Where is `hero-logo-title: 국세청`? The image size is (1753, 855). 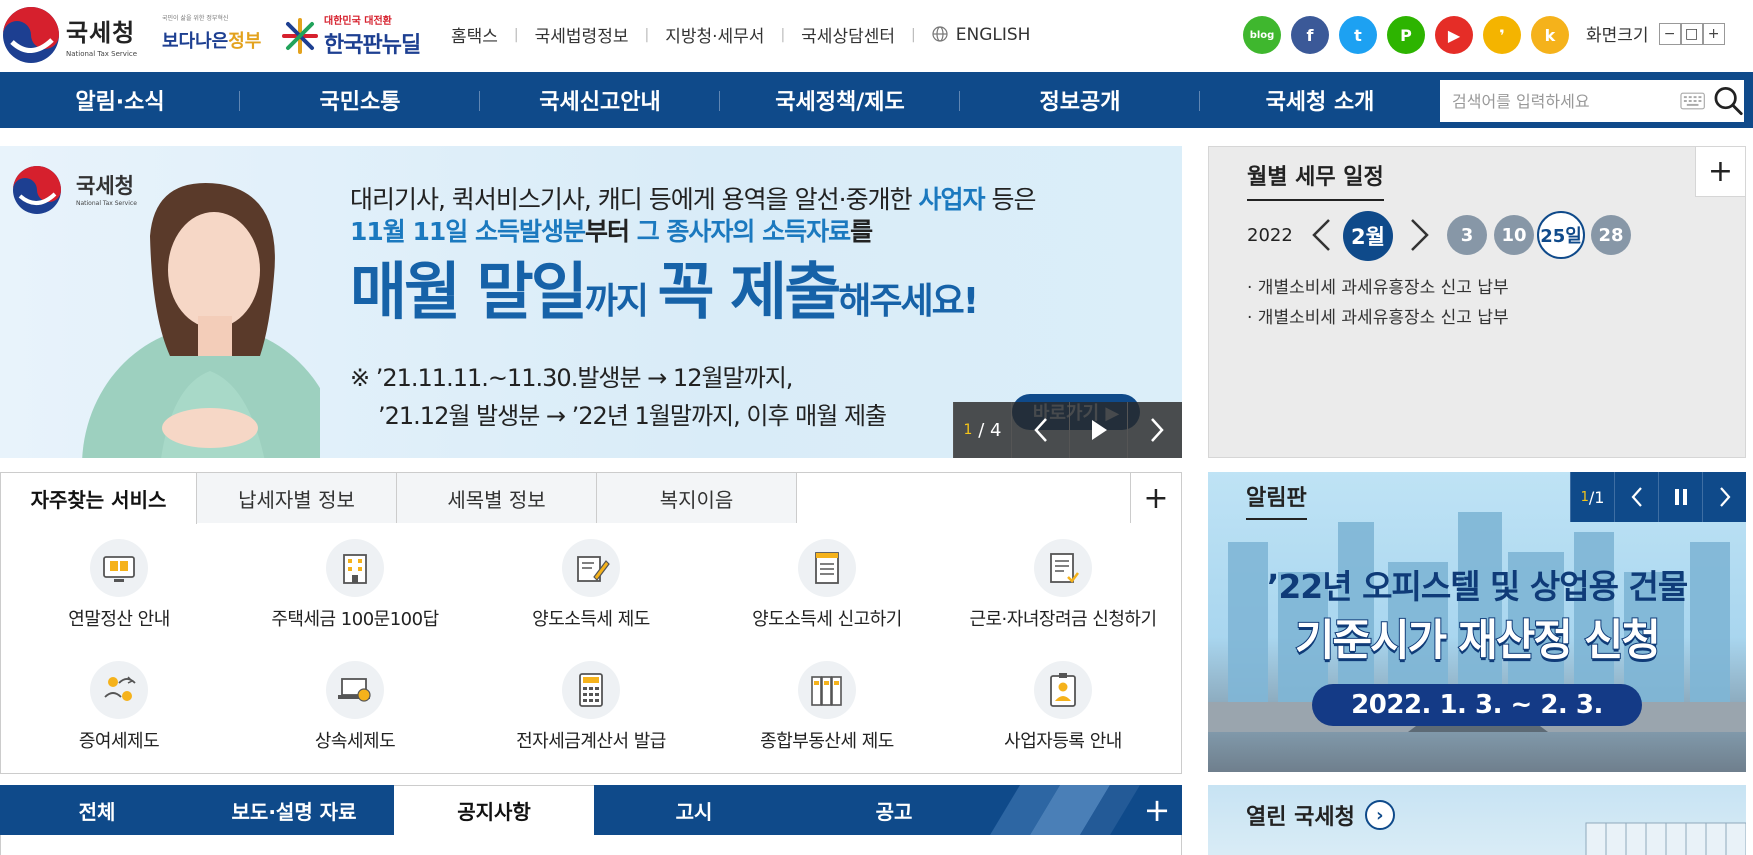
hero-logo-title: 국세청 is located at coordinates (105, 186).